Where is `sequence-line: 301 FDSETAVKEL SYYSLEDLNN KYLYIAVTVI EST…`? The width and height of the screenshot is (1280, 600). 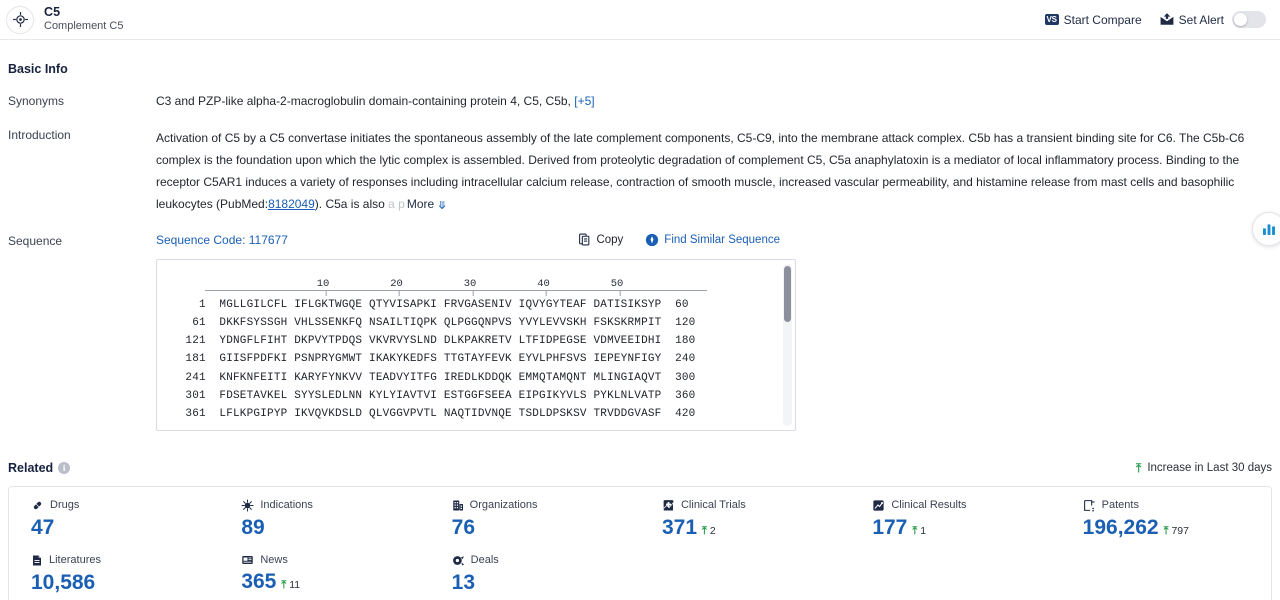 sequence-line: 301 FDSETAVKEL SYYSLEDLNN KYLYIAVTVI EST… is located at coordinates (430, 395).